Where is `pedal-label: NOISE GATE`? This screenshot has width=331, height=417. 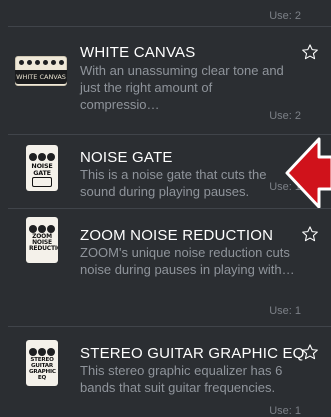
pedal-label: NOISE GATE is located at coordinates (42, 169).